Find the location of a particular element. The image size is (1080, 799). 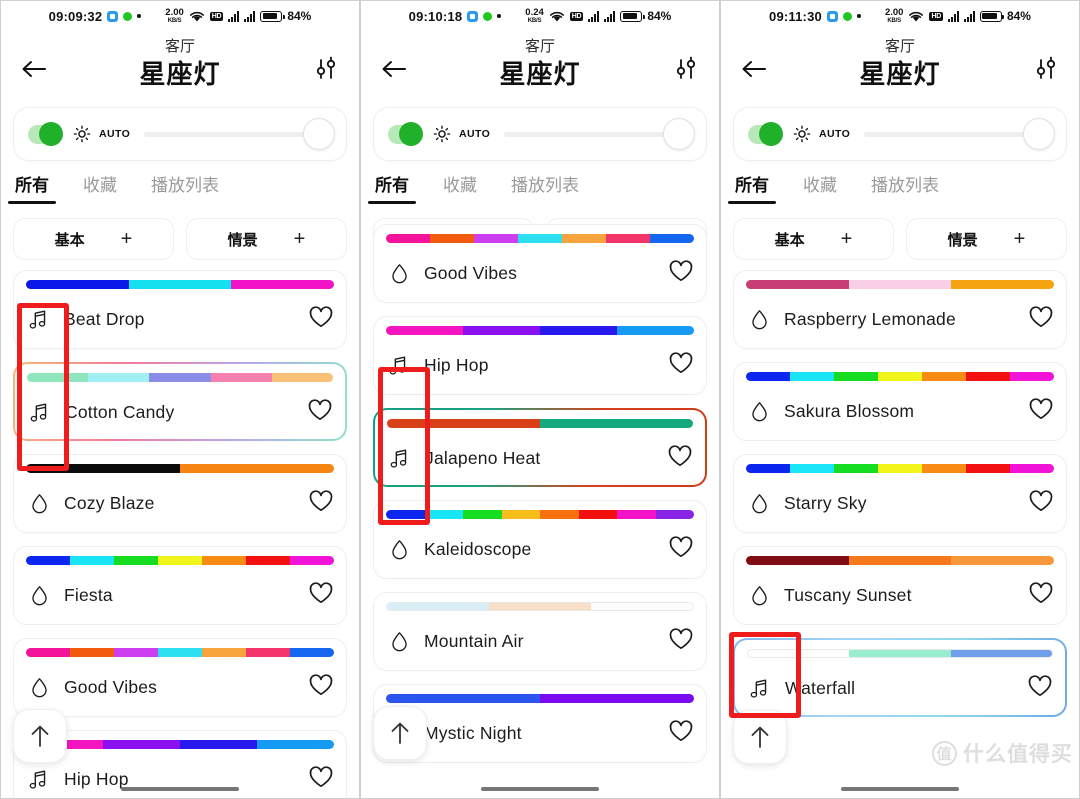

scene-card: Kaleidoscope is located at coordinates (540, 539).